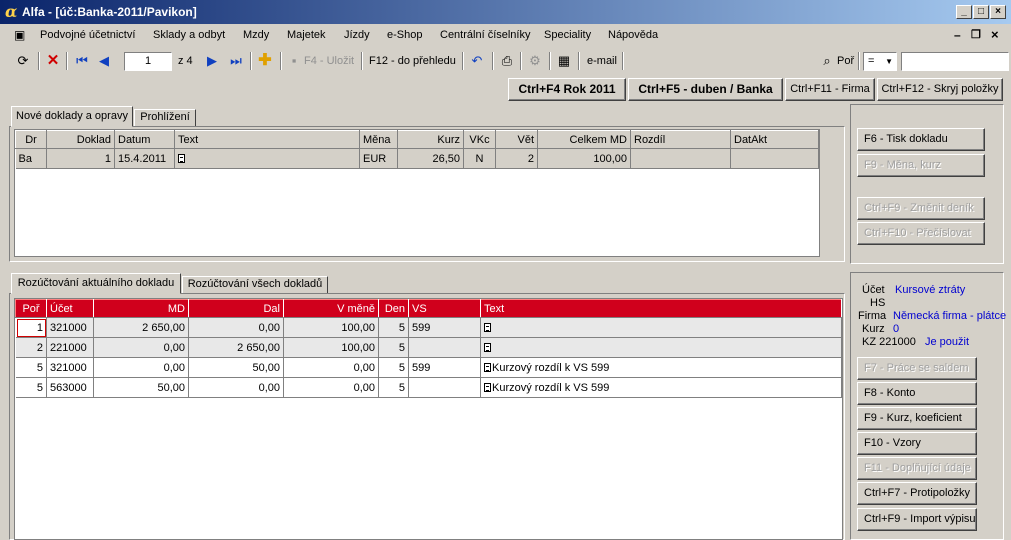 The image size is (1011, 540). I want to click on protipolozky-button: Ctrl+F7 - Protipoložky, so click(917, 493).